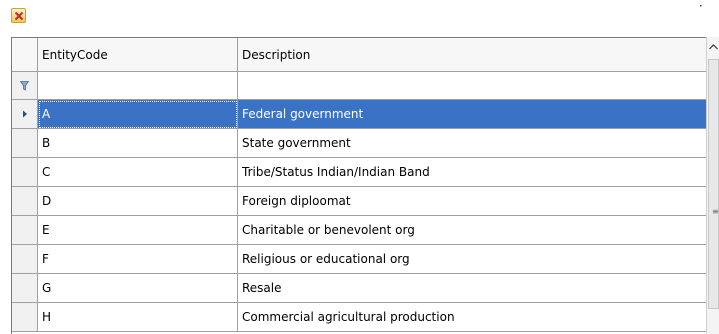 The width and height of the screenshot is (719, 334). I want to click on cell-description: Commercial agricultural production, so click(472, 317).